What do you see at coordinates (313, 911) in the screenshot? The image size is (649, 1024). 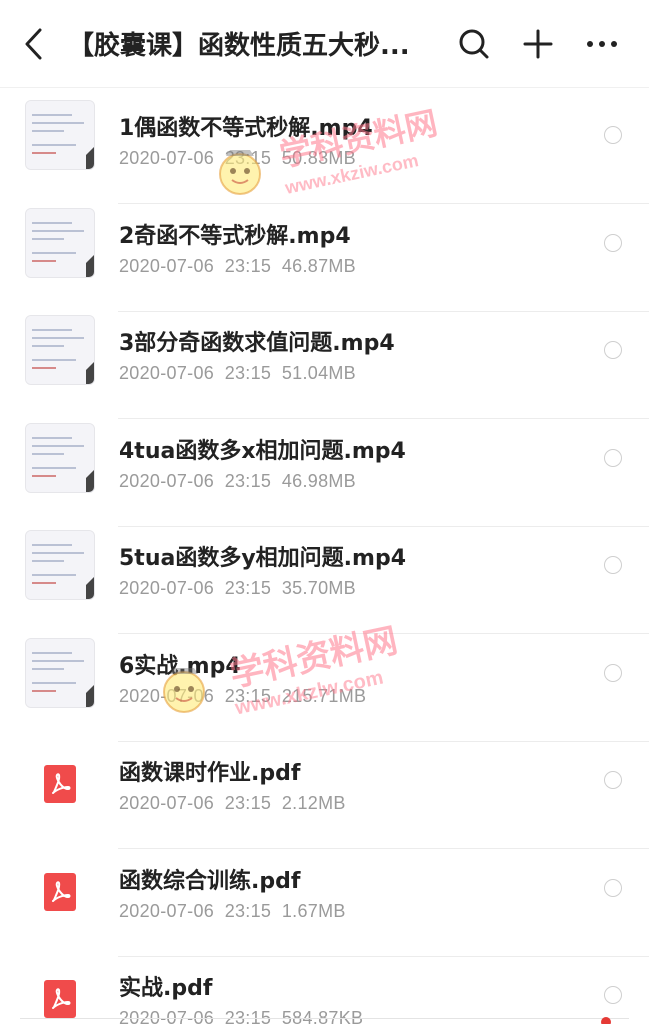 I see `file-size: 1.67MB` at bounding box center [313, 911].